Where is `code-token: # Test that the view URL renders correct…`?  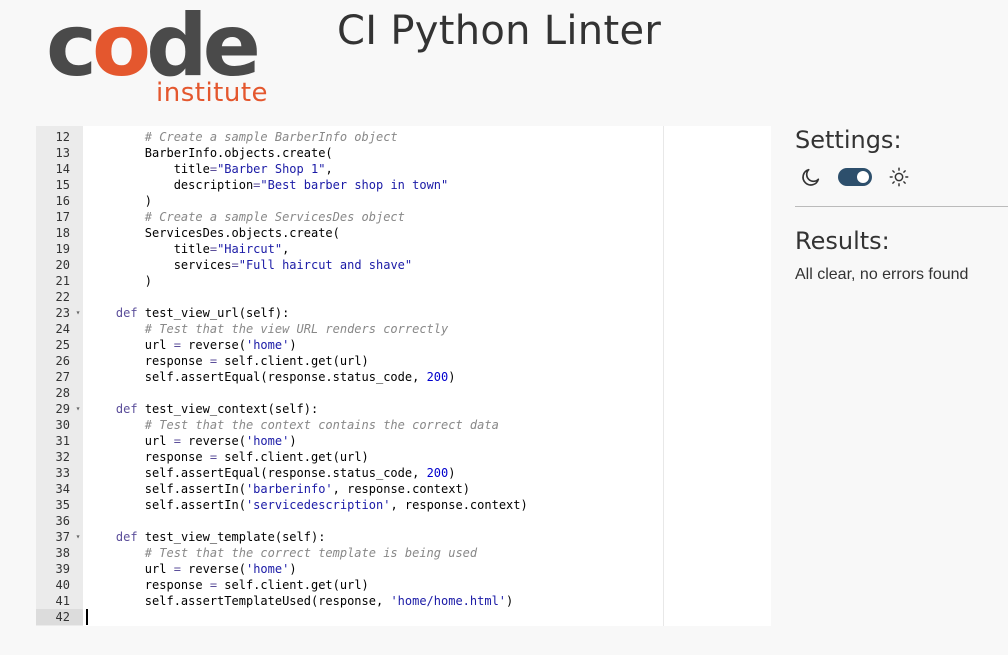
code-token: # Test that the view URL renders correct… is located at coordinates (296, 329).